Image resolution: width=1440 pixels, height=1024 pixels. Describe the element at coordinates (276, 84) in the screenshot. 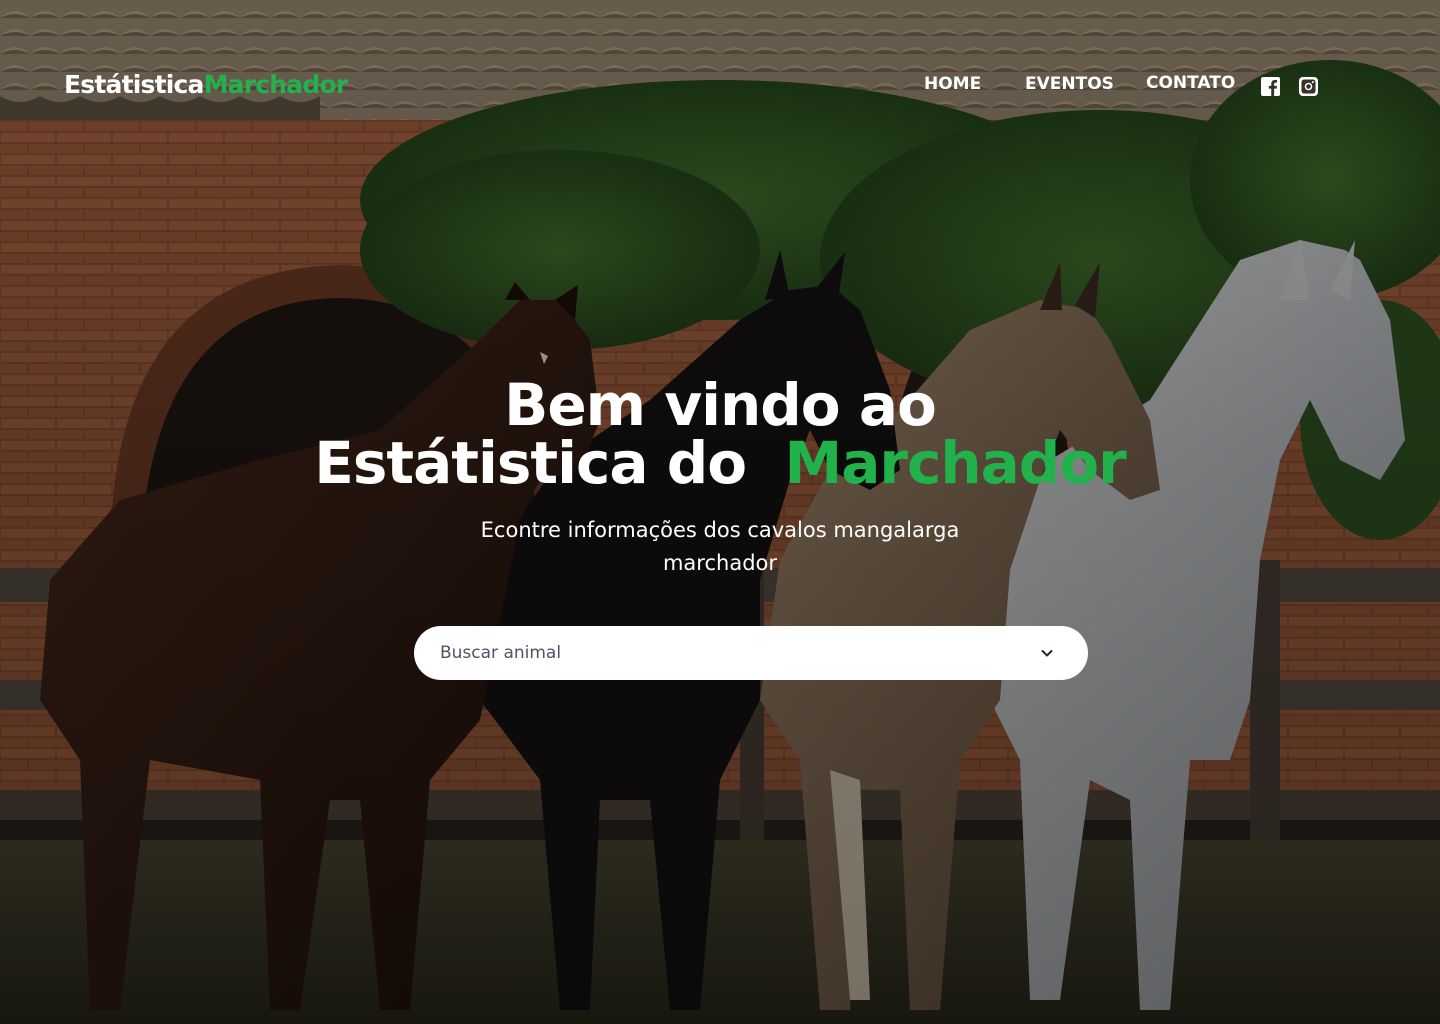

I see `logo-accent-text: Marchador` at that location.